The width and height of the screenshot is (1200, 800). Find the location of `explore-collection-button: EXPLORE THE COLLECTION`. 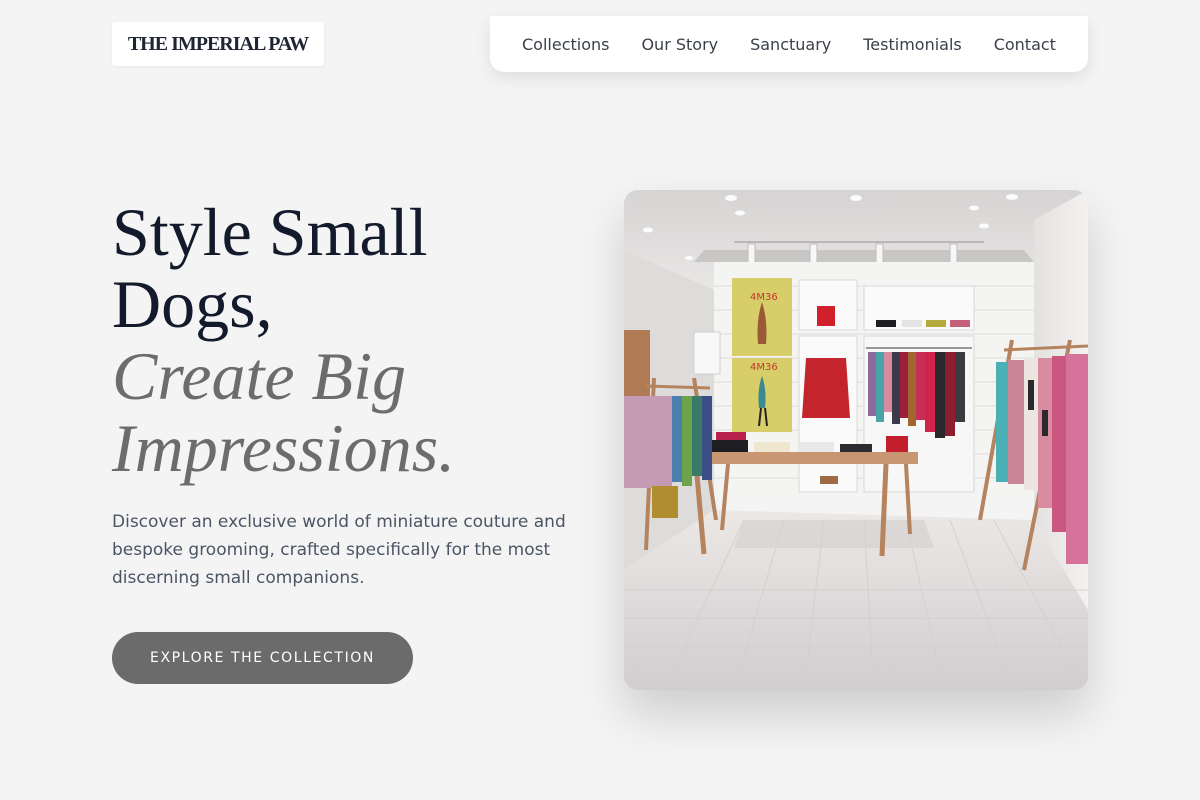

explore-collection-button: EXPLORE THE COLLECTION is located at coordinates (262, 658).